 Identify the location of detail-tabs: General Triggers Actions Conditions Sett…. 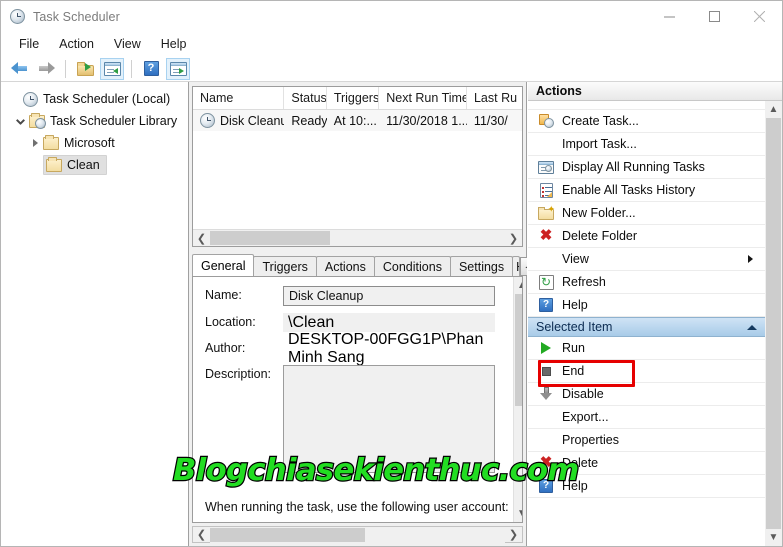
(372, 265).